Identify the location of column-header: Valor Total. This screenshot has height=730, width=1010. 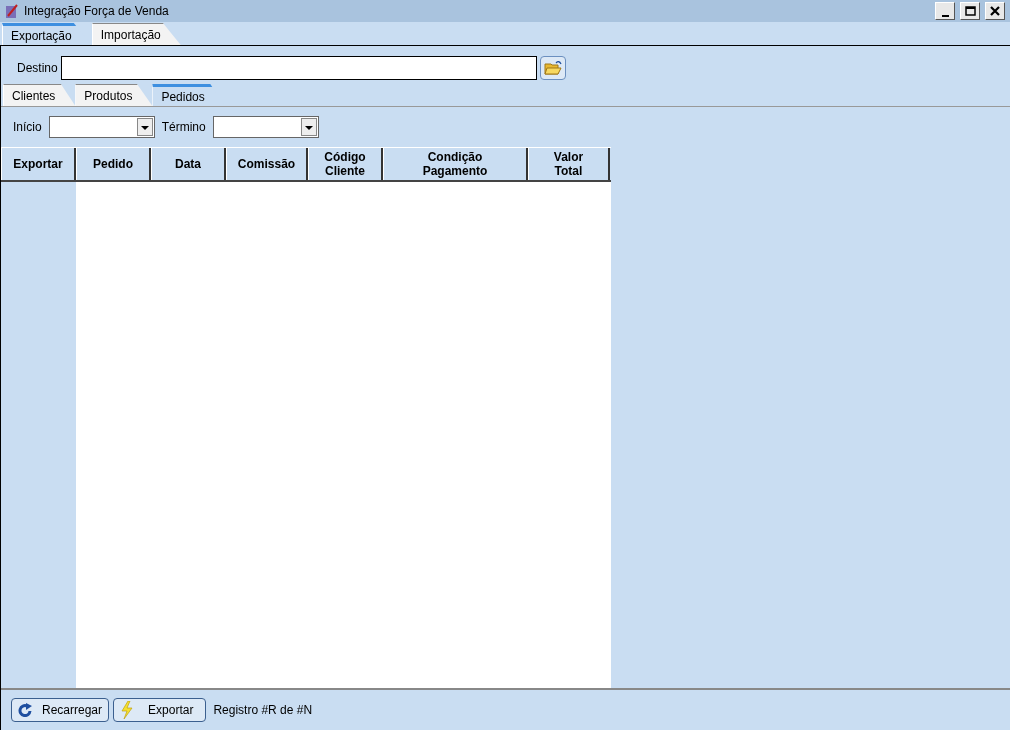
(569, 164).